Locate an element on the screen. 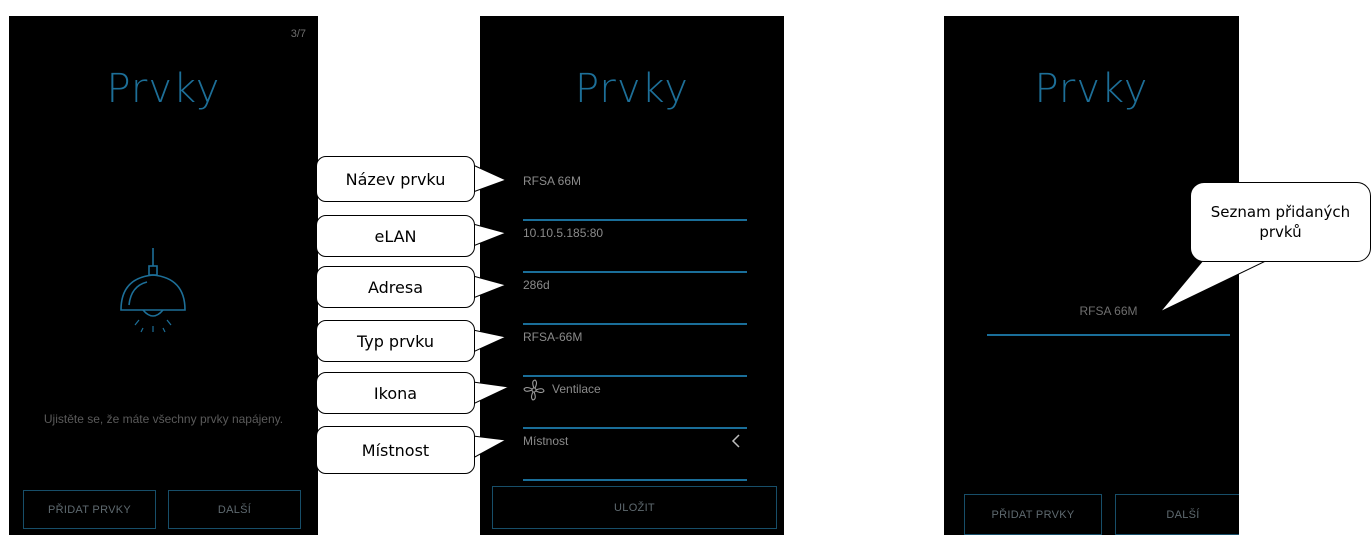 The height and width of the screenshot is (535, 1371). callout-device-name: Název prvku is located at coordinates (395, 179).